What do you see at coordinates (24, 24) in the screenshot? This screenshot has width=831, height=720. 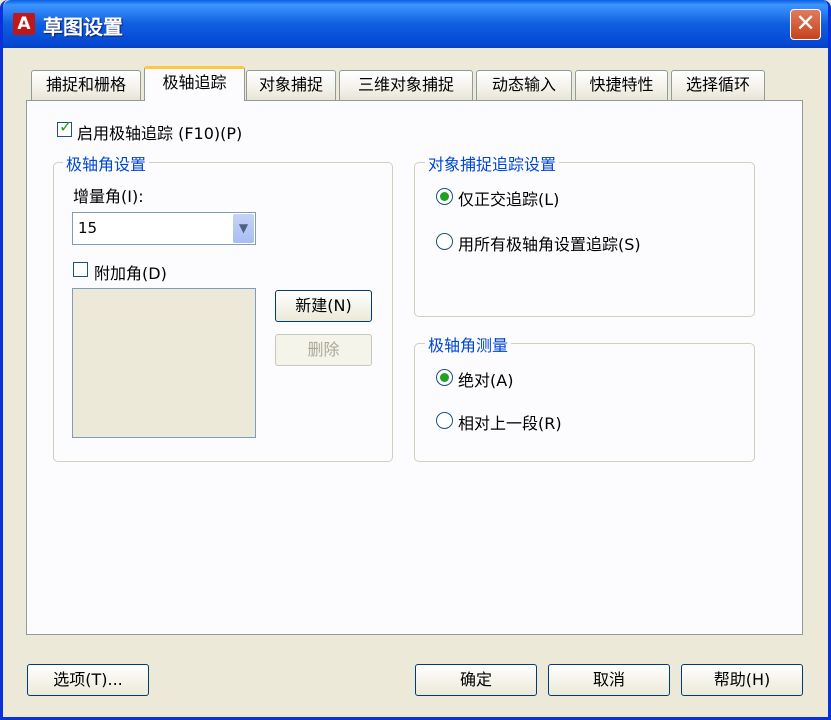 I see `autocad-icon: A` at bounding box center [24, 24].